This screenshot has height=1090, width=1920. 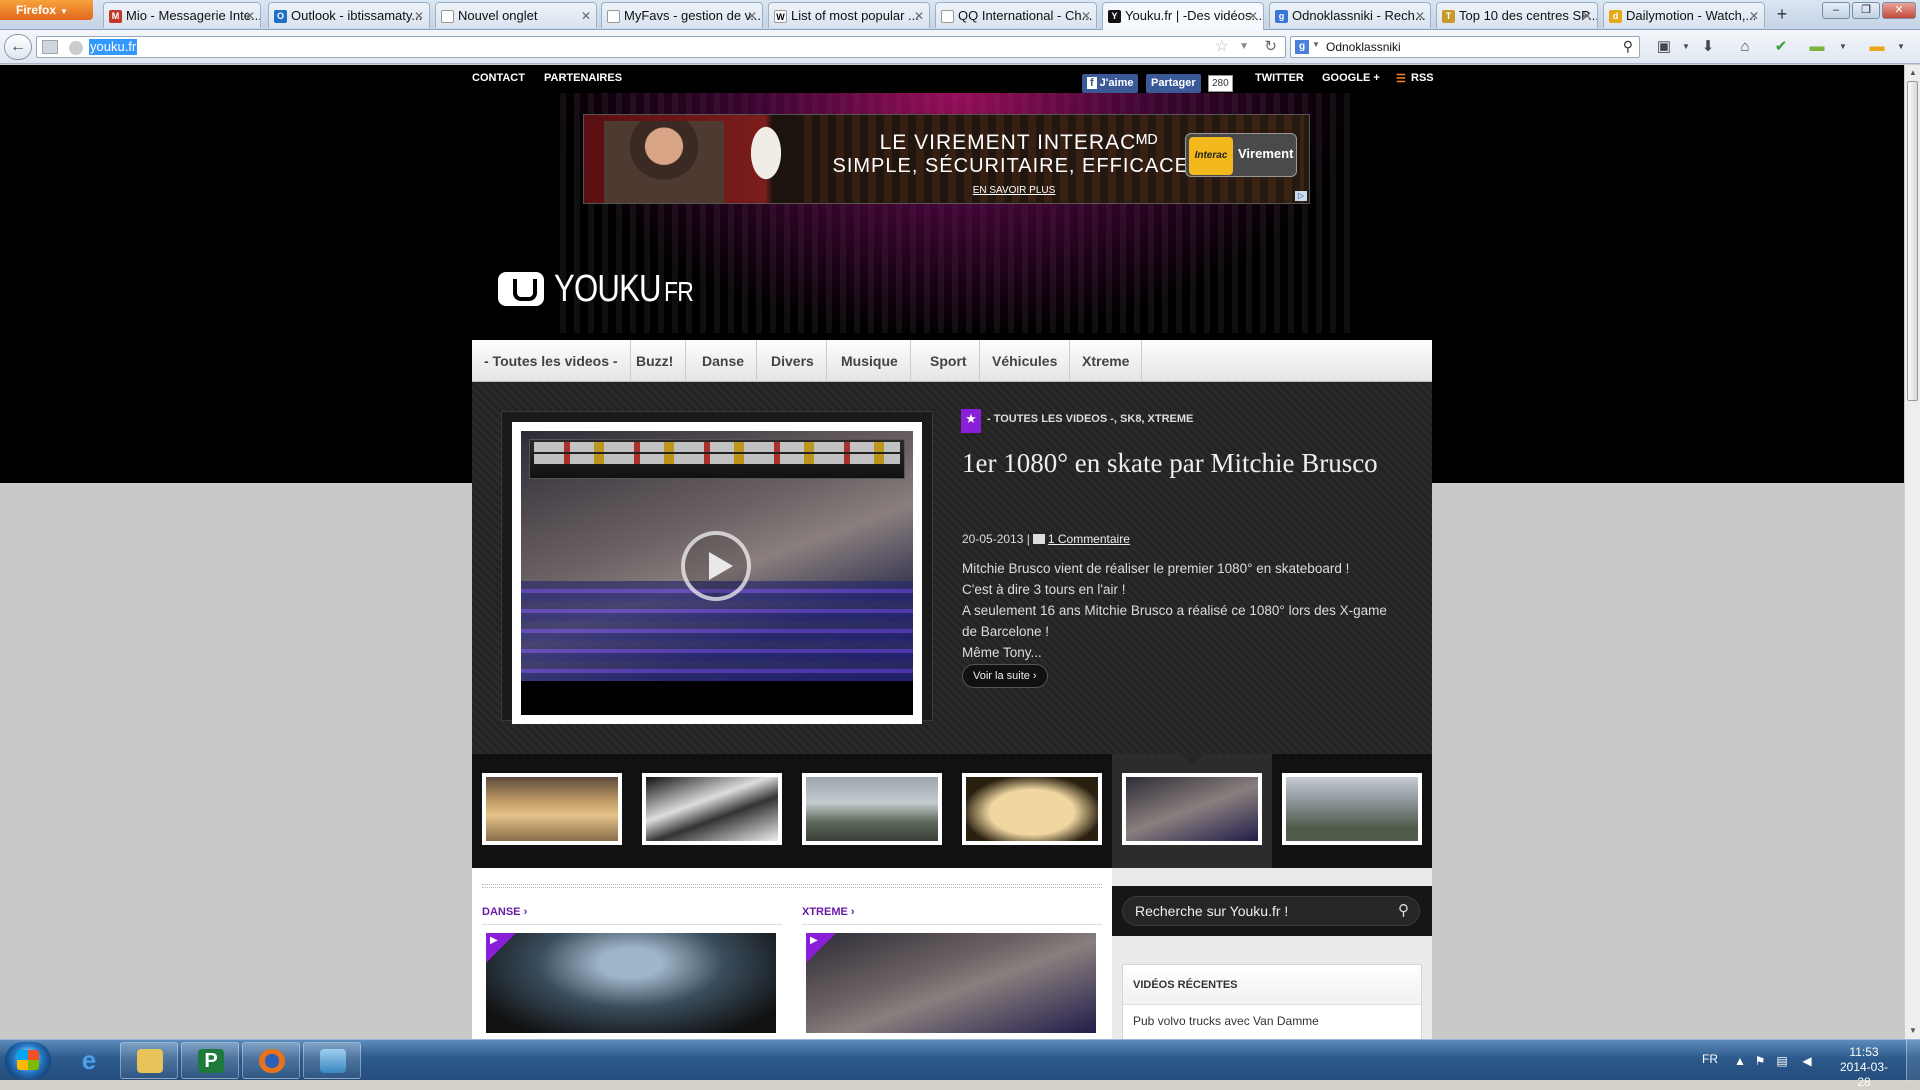 What do you see at coordinates (1836, 10) in the screenshot?
I see `minimize-button: –` at bounding box center [1836, 10].